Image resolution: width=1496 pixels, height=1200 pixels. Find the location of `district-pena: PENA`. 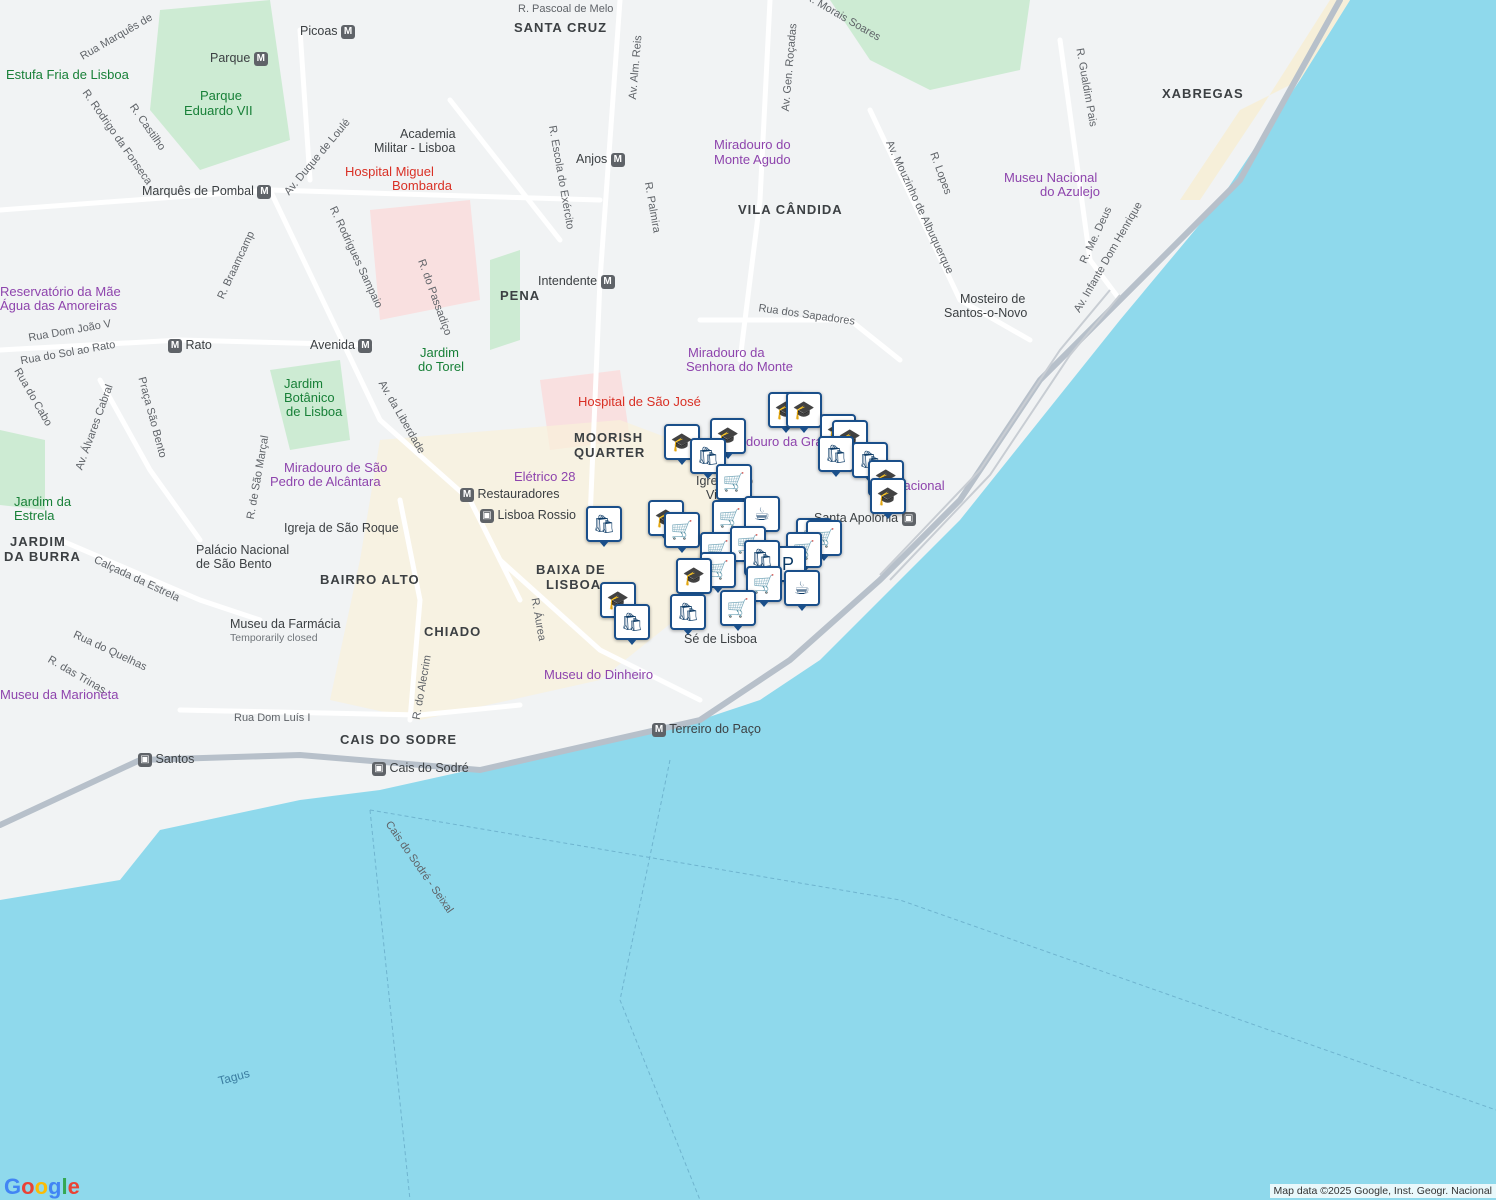

district-pena: PENA is located at coordinates (520, 295).